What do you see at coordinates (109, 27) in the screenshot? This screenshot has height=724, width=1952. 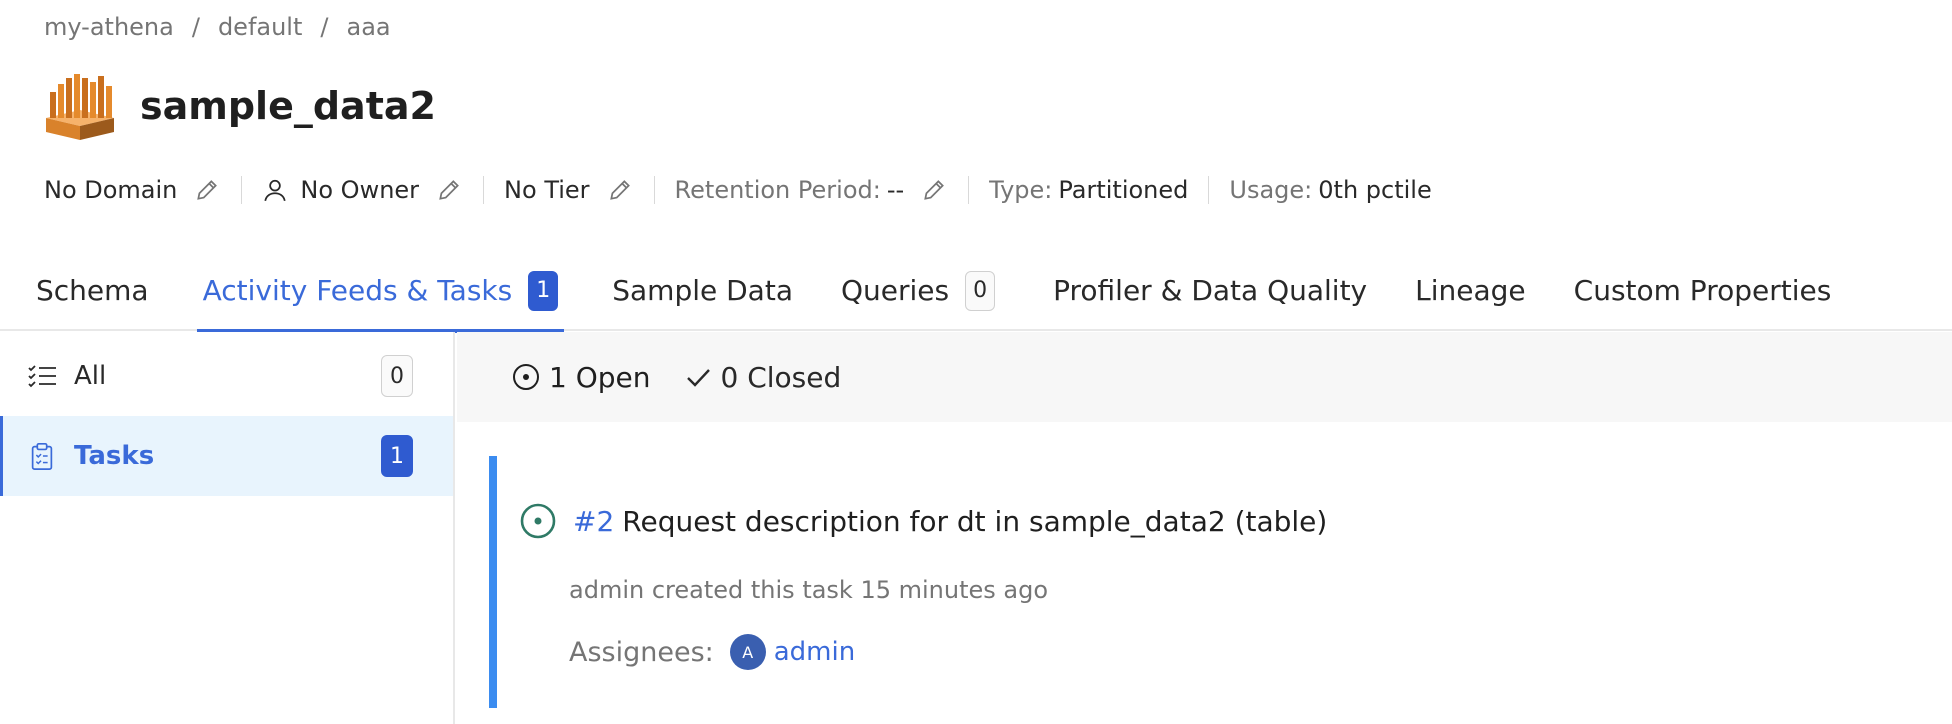 I see `breadcrumb-service: my-athena` at bounding box center [109, 27].